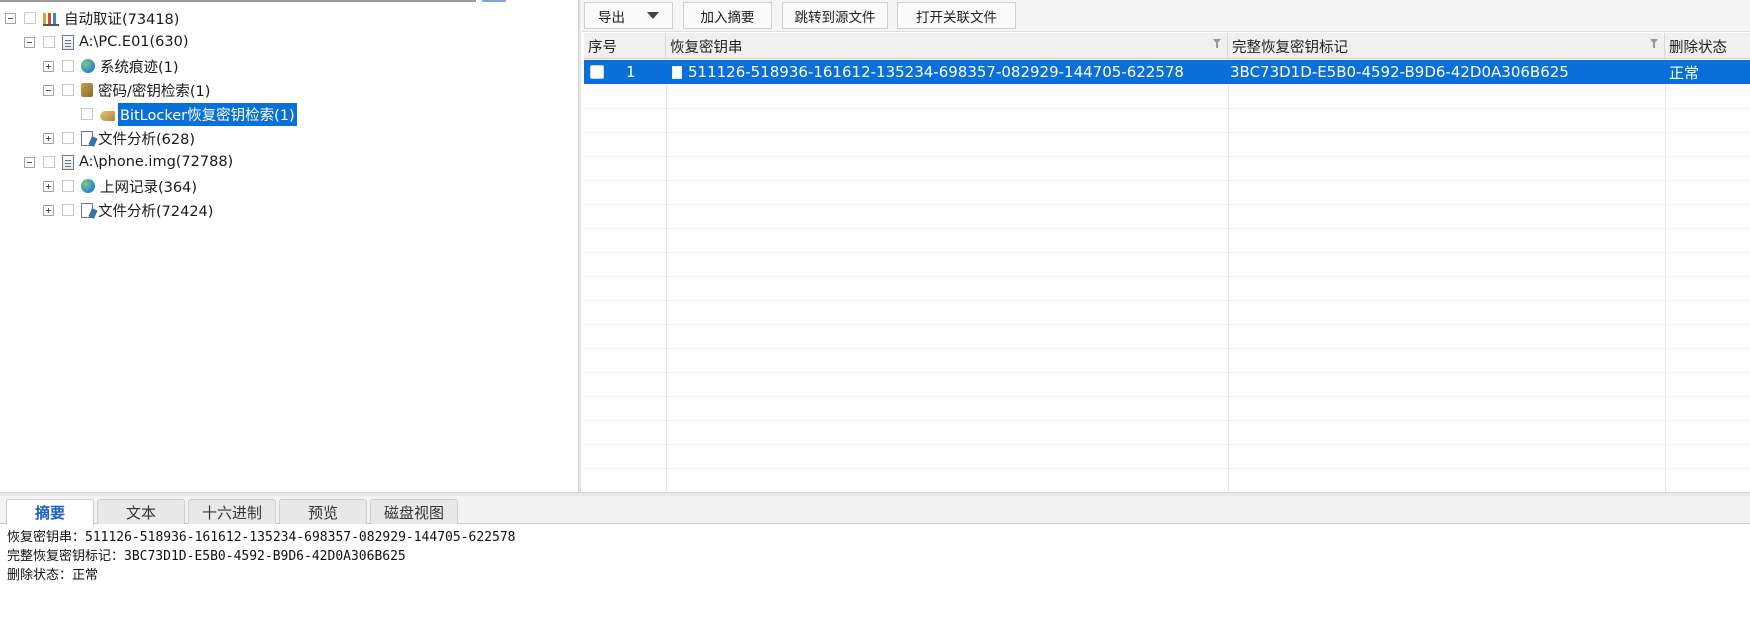 The height and width of the screenshot is (620, 1750). What do you see at coordinates (51, 19) in the screenshot?
I see `evidence-bars-icon` at bounding box center [51, 19].